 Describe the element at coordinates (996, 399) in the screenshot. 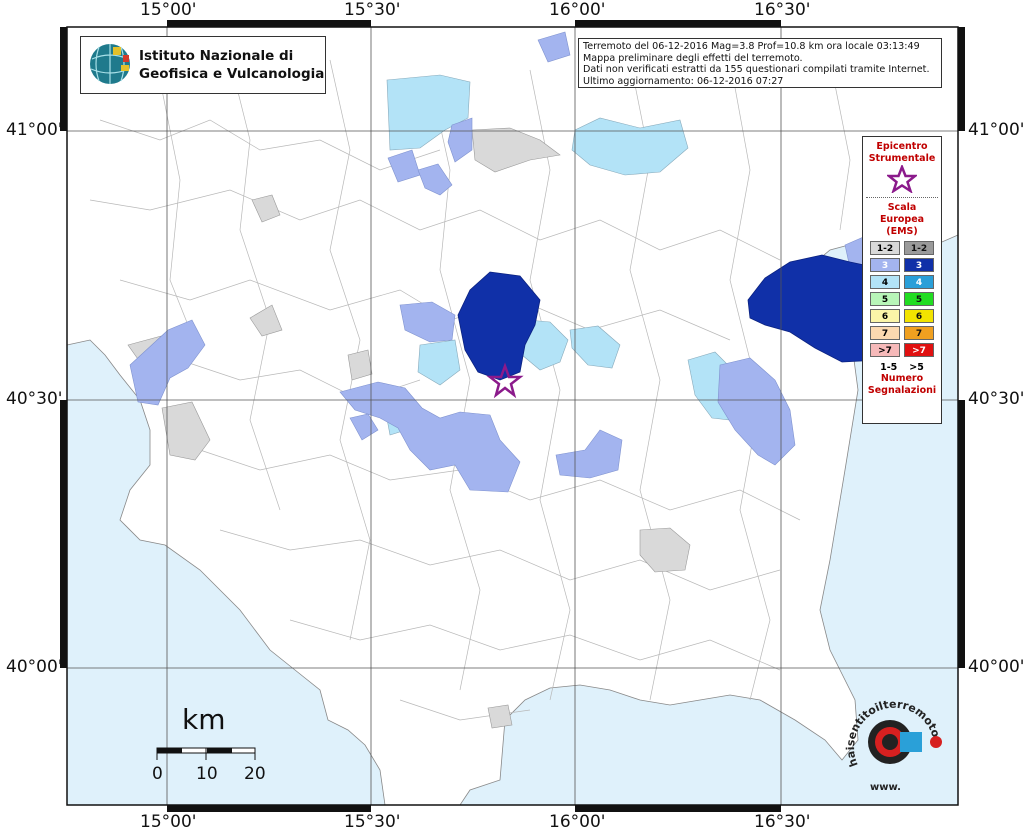

I see `lat-label-40-30-right: 40°30'` at that location.